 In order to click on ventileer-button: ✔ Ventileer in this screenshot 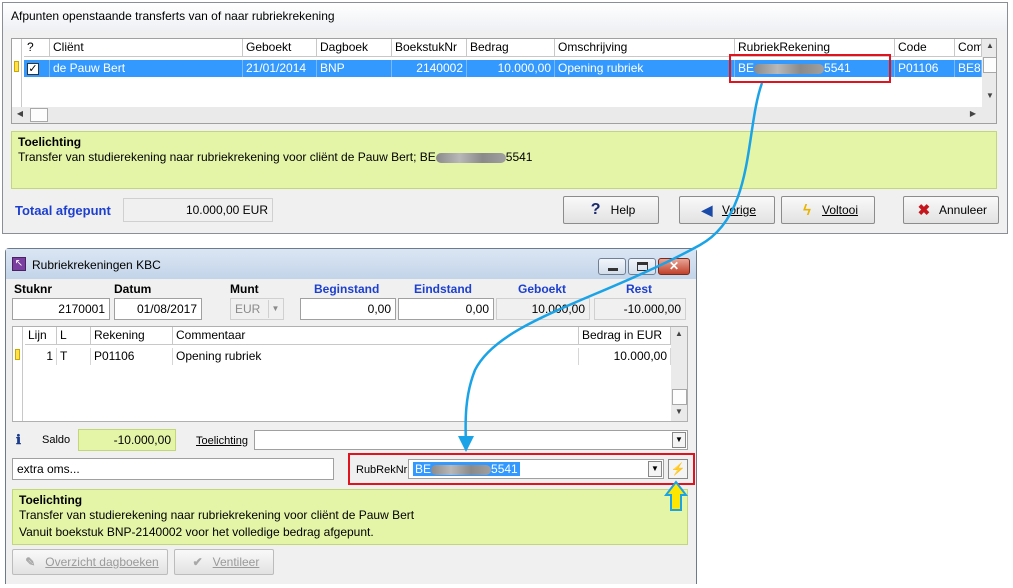, I will do `click(224, 562)`.